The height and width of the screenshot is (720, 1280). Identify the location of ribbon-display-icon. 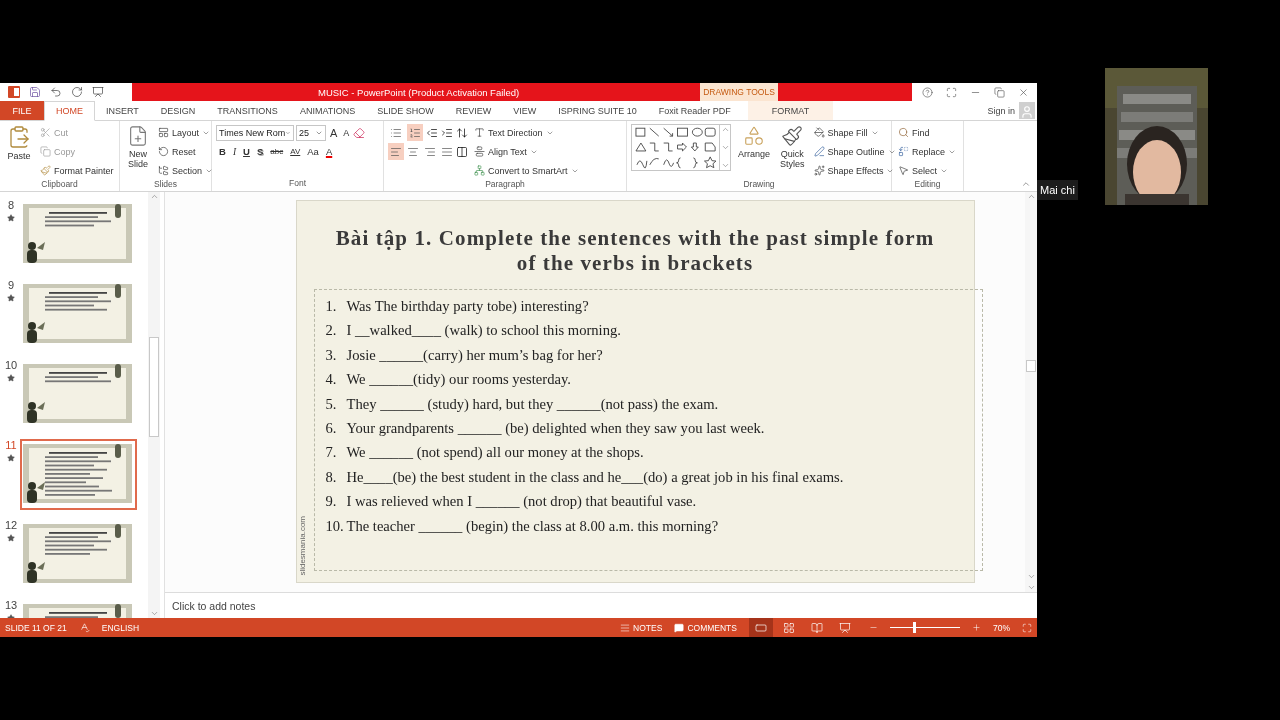
(951, 92).